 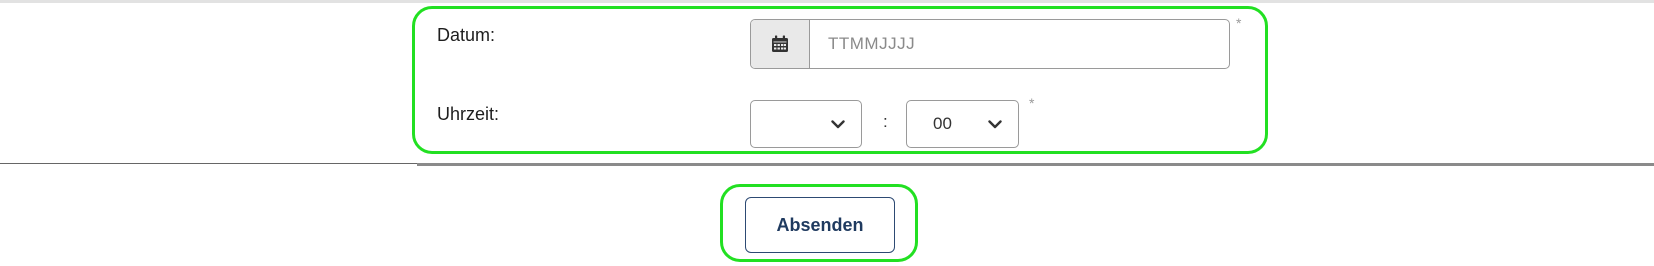 I want to click on section-divider-left, so click(x=208, y=163).